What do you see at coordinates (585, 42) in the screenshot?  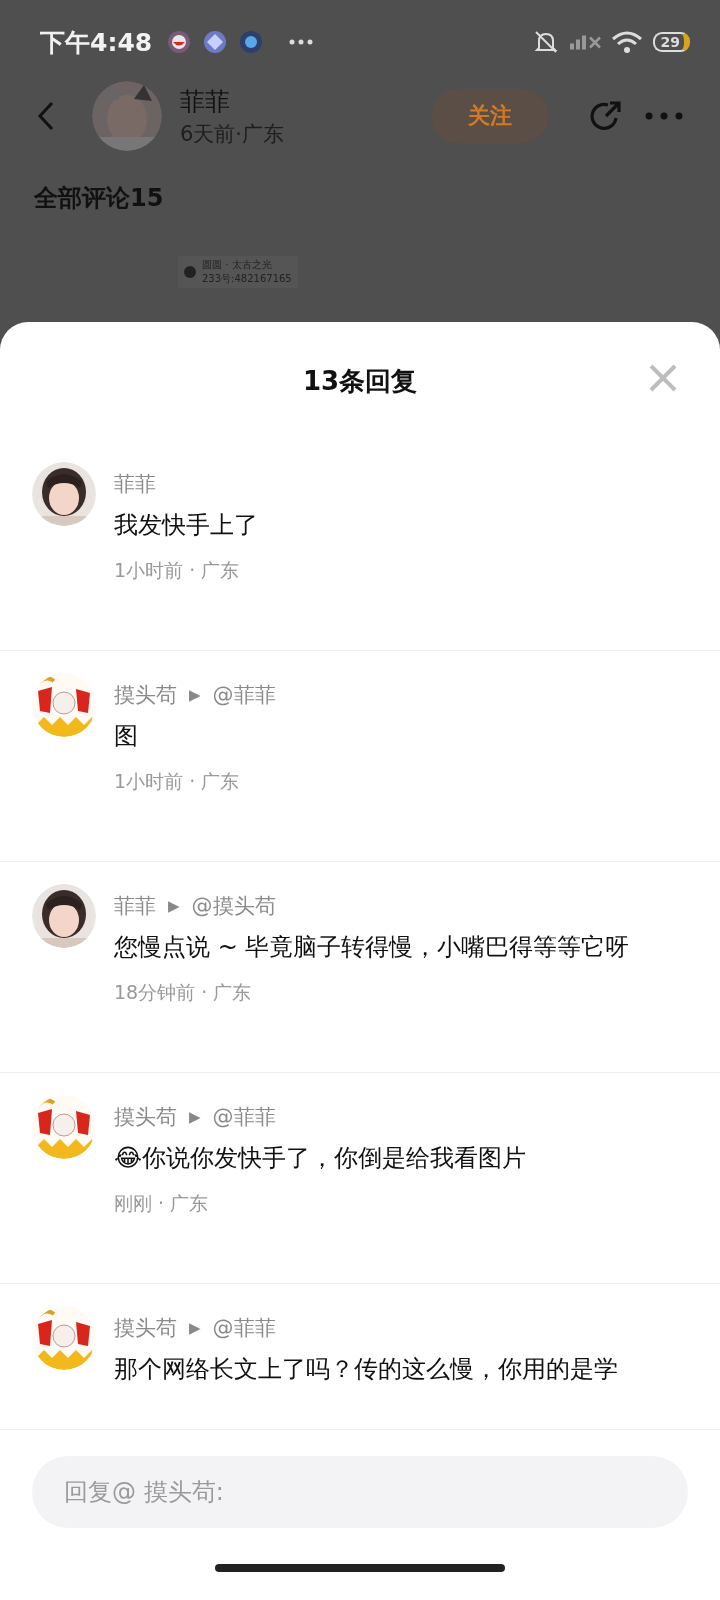 I see `signal-icon` at bounding box center [585, 42].